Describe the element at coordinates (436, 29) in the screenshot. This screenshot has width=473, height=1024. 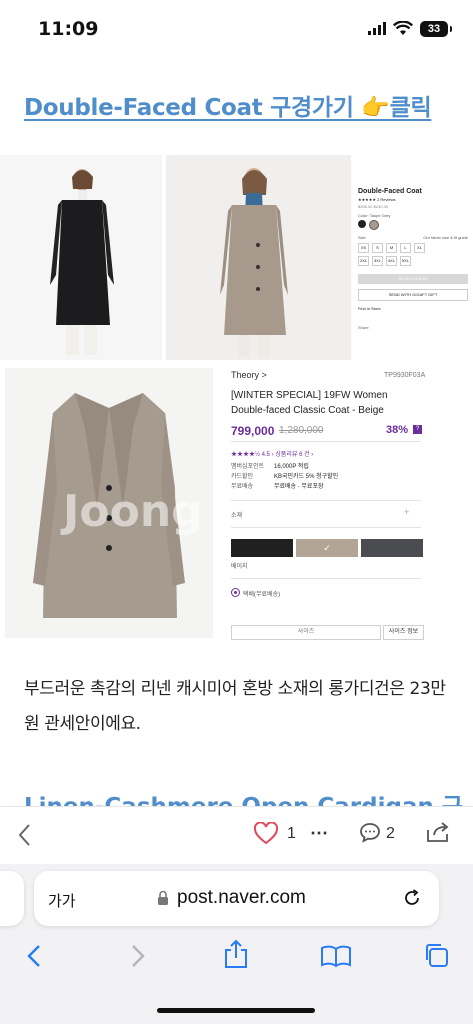
I see `battery-indicator: 33` at that location.